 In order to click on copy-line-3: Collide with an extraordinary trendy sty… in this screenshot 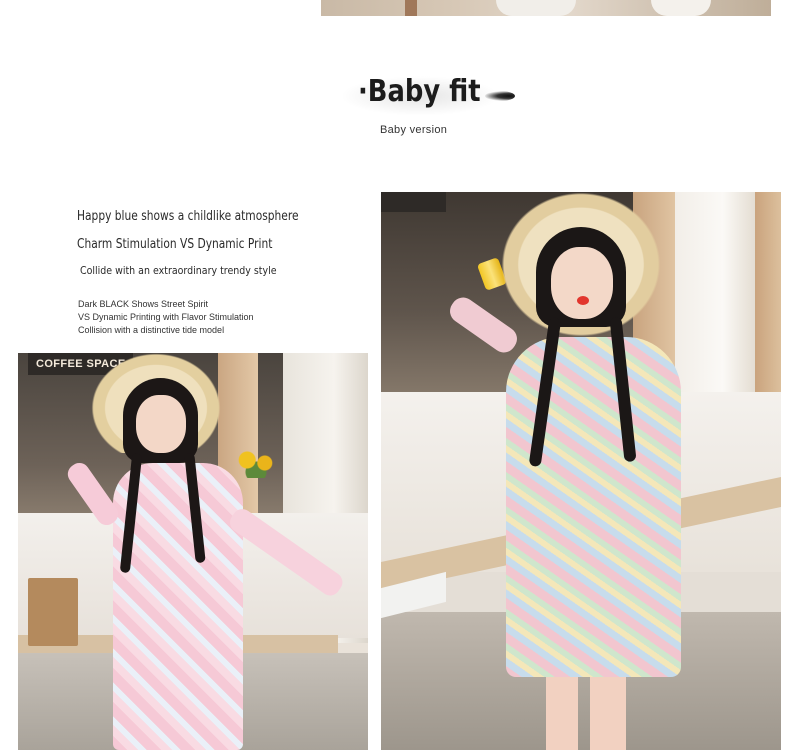, I will do `click(178, 270)`.